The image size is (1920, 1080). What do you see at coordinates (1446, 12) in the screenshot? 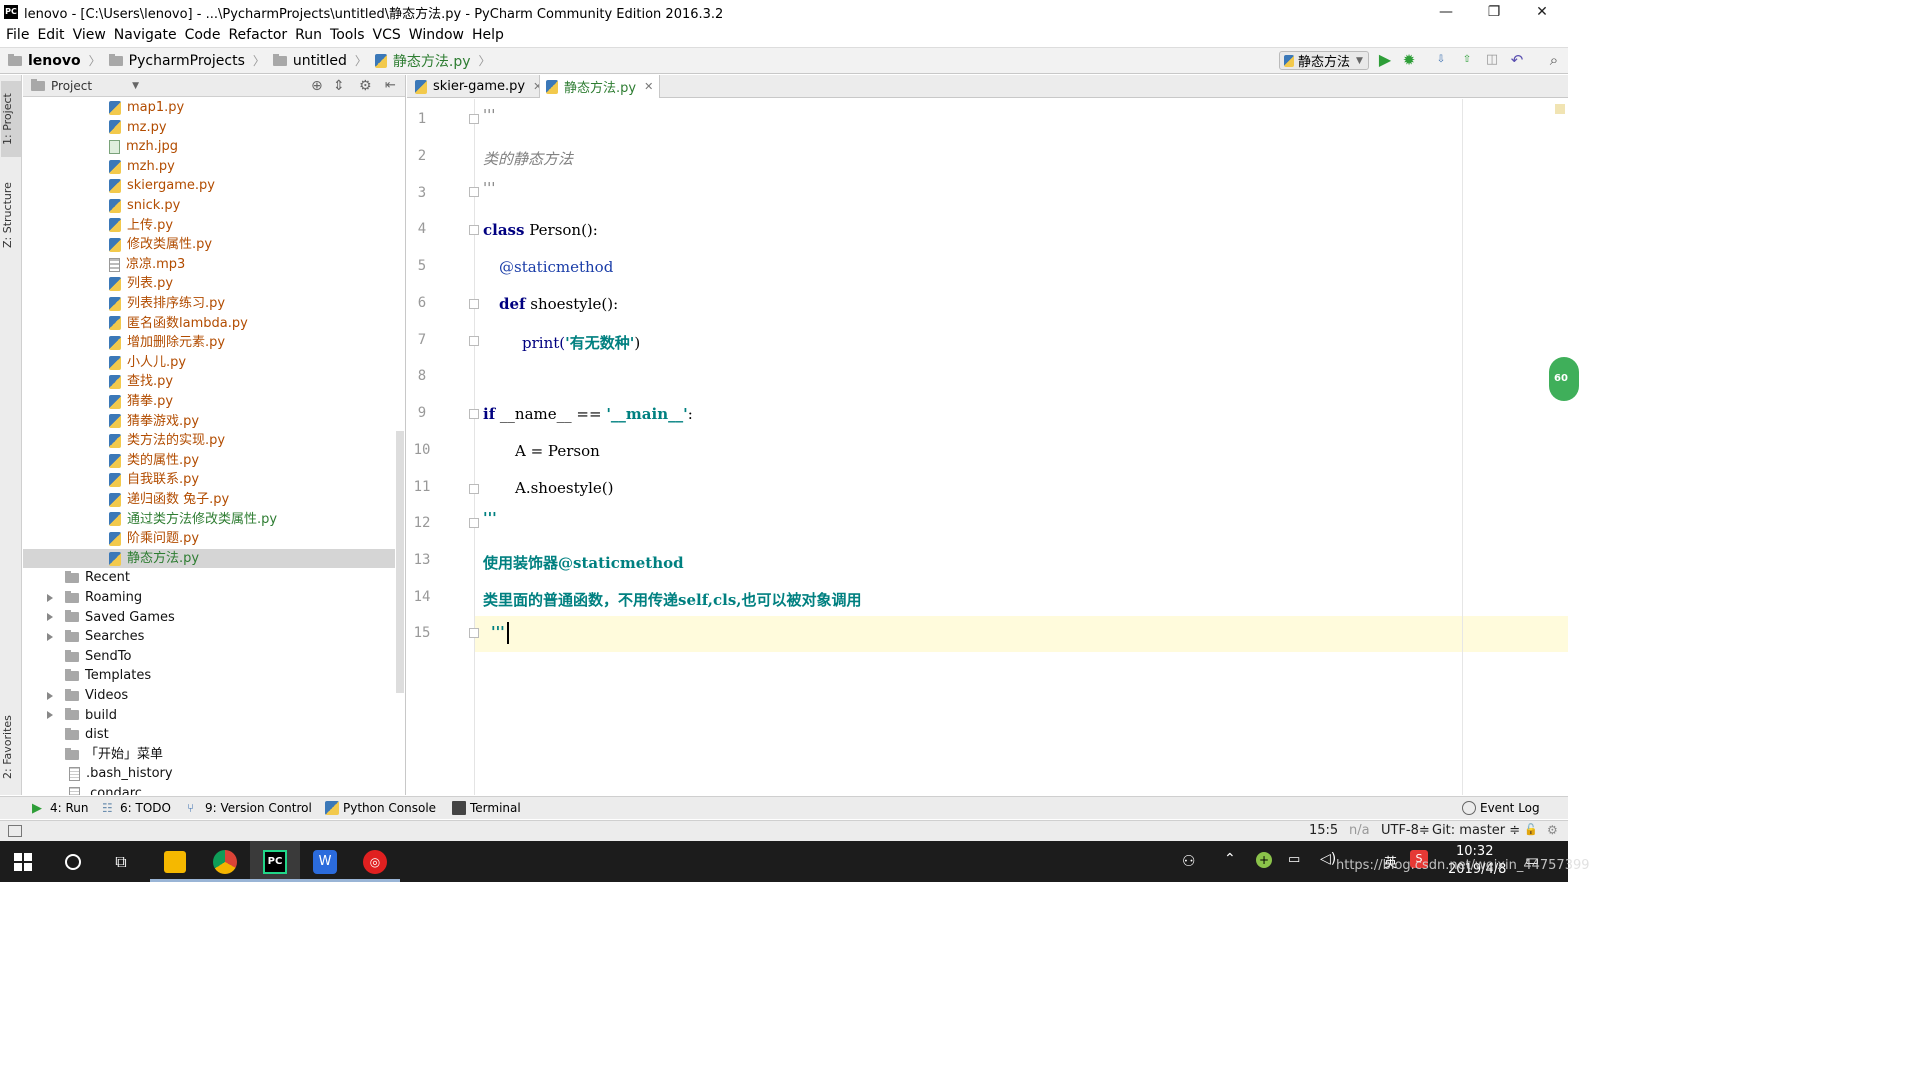
I see `minimize-button: —` at bounding box center [1446, 12].